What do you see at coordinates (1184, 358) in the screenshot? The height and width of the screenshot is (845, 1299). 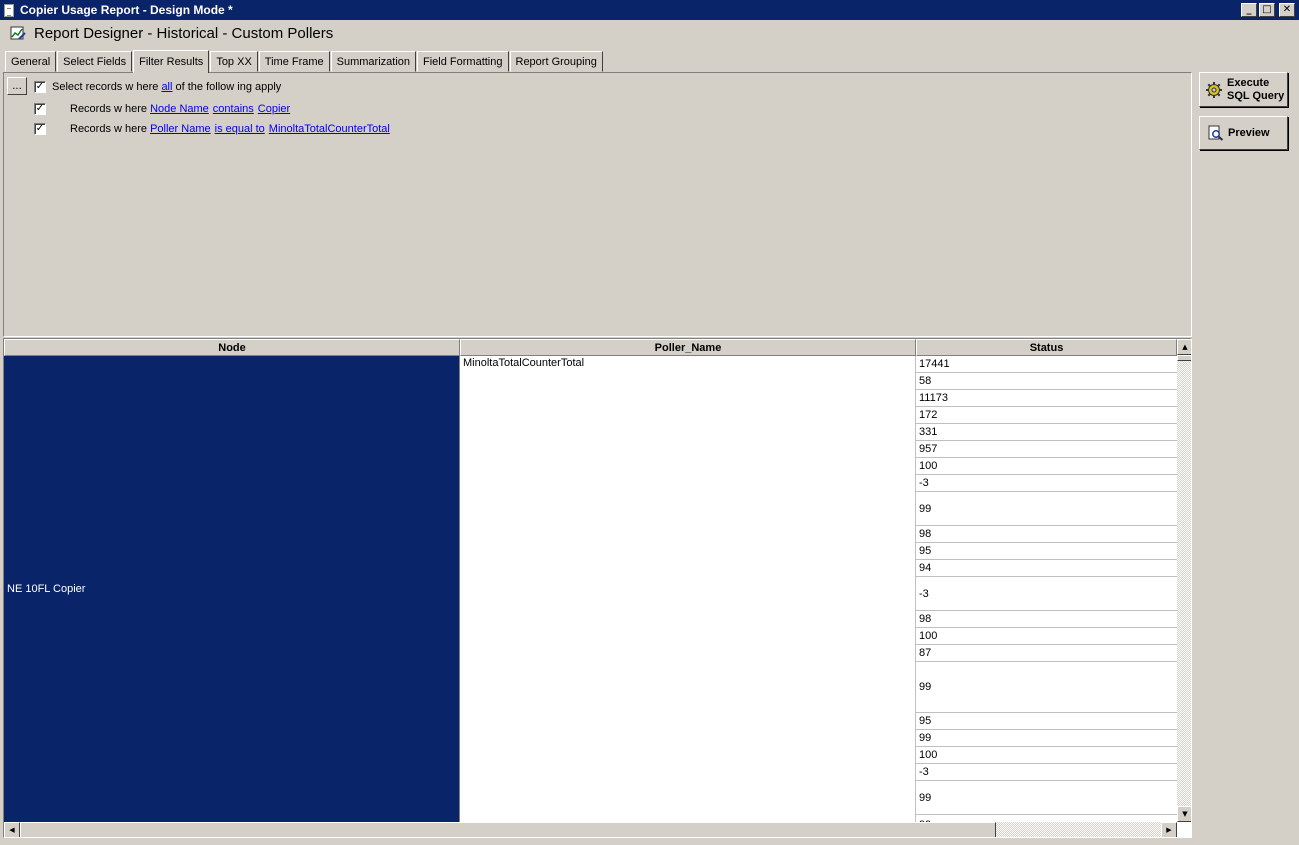 I see `vertical-scroll-thumb` at bounding box center [1184, 358].